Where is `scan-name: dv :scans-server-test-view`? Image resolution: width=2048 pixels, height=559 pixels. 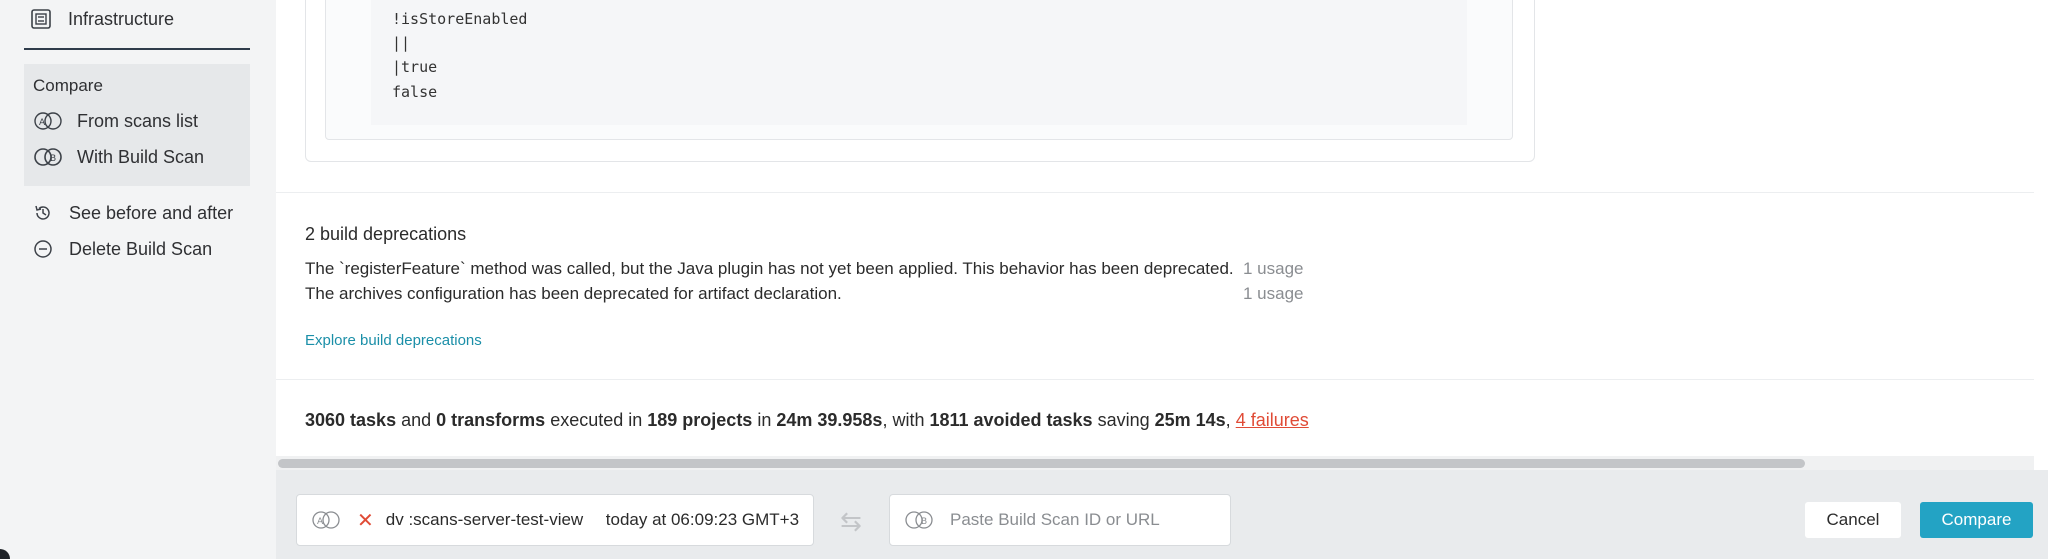 scan-name: dv :scans-server-test-view is located at coordinates (484, 519).